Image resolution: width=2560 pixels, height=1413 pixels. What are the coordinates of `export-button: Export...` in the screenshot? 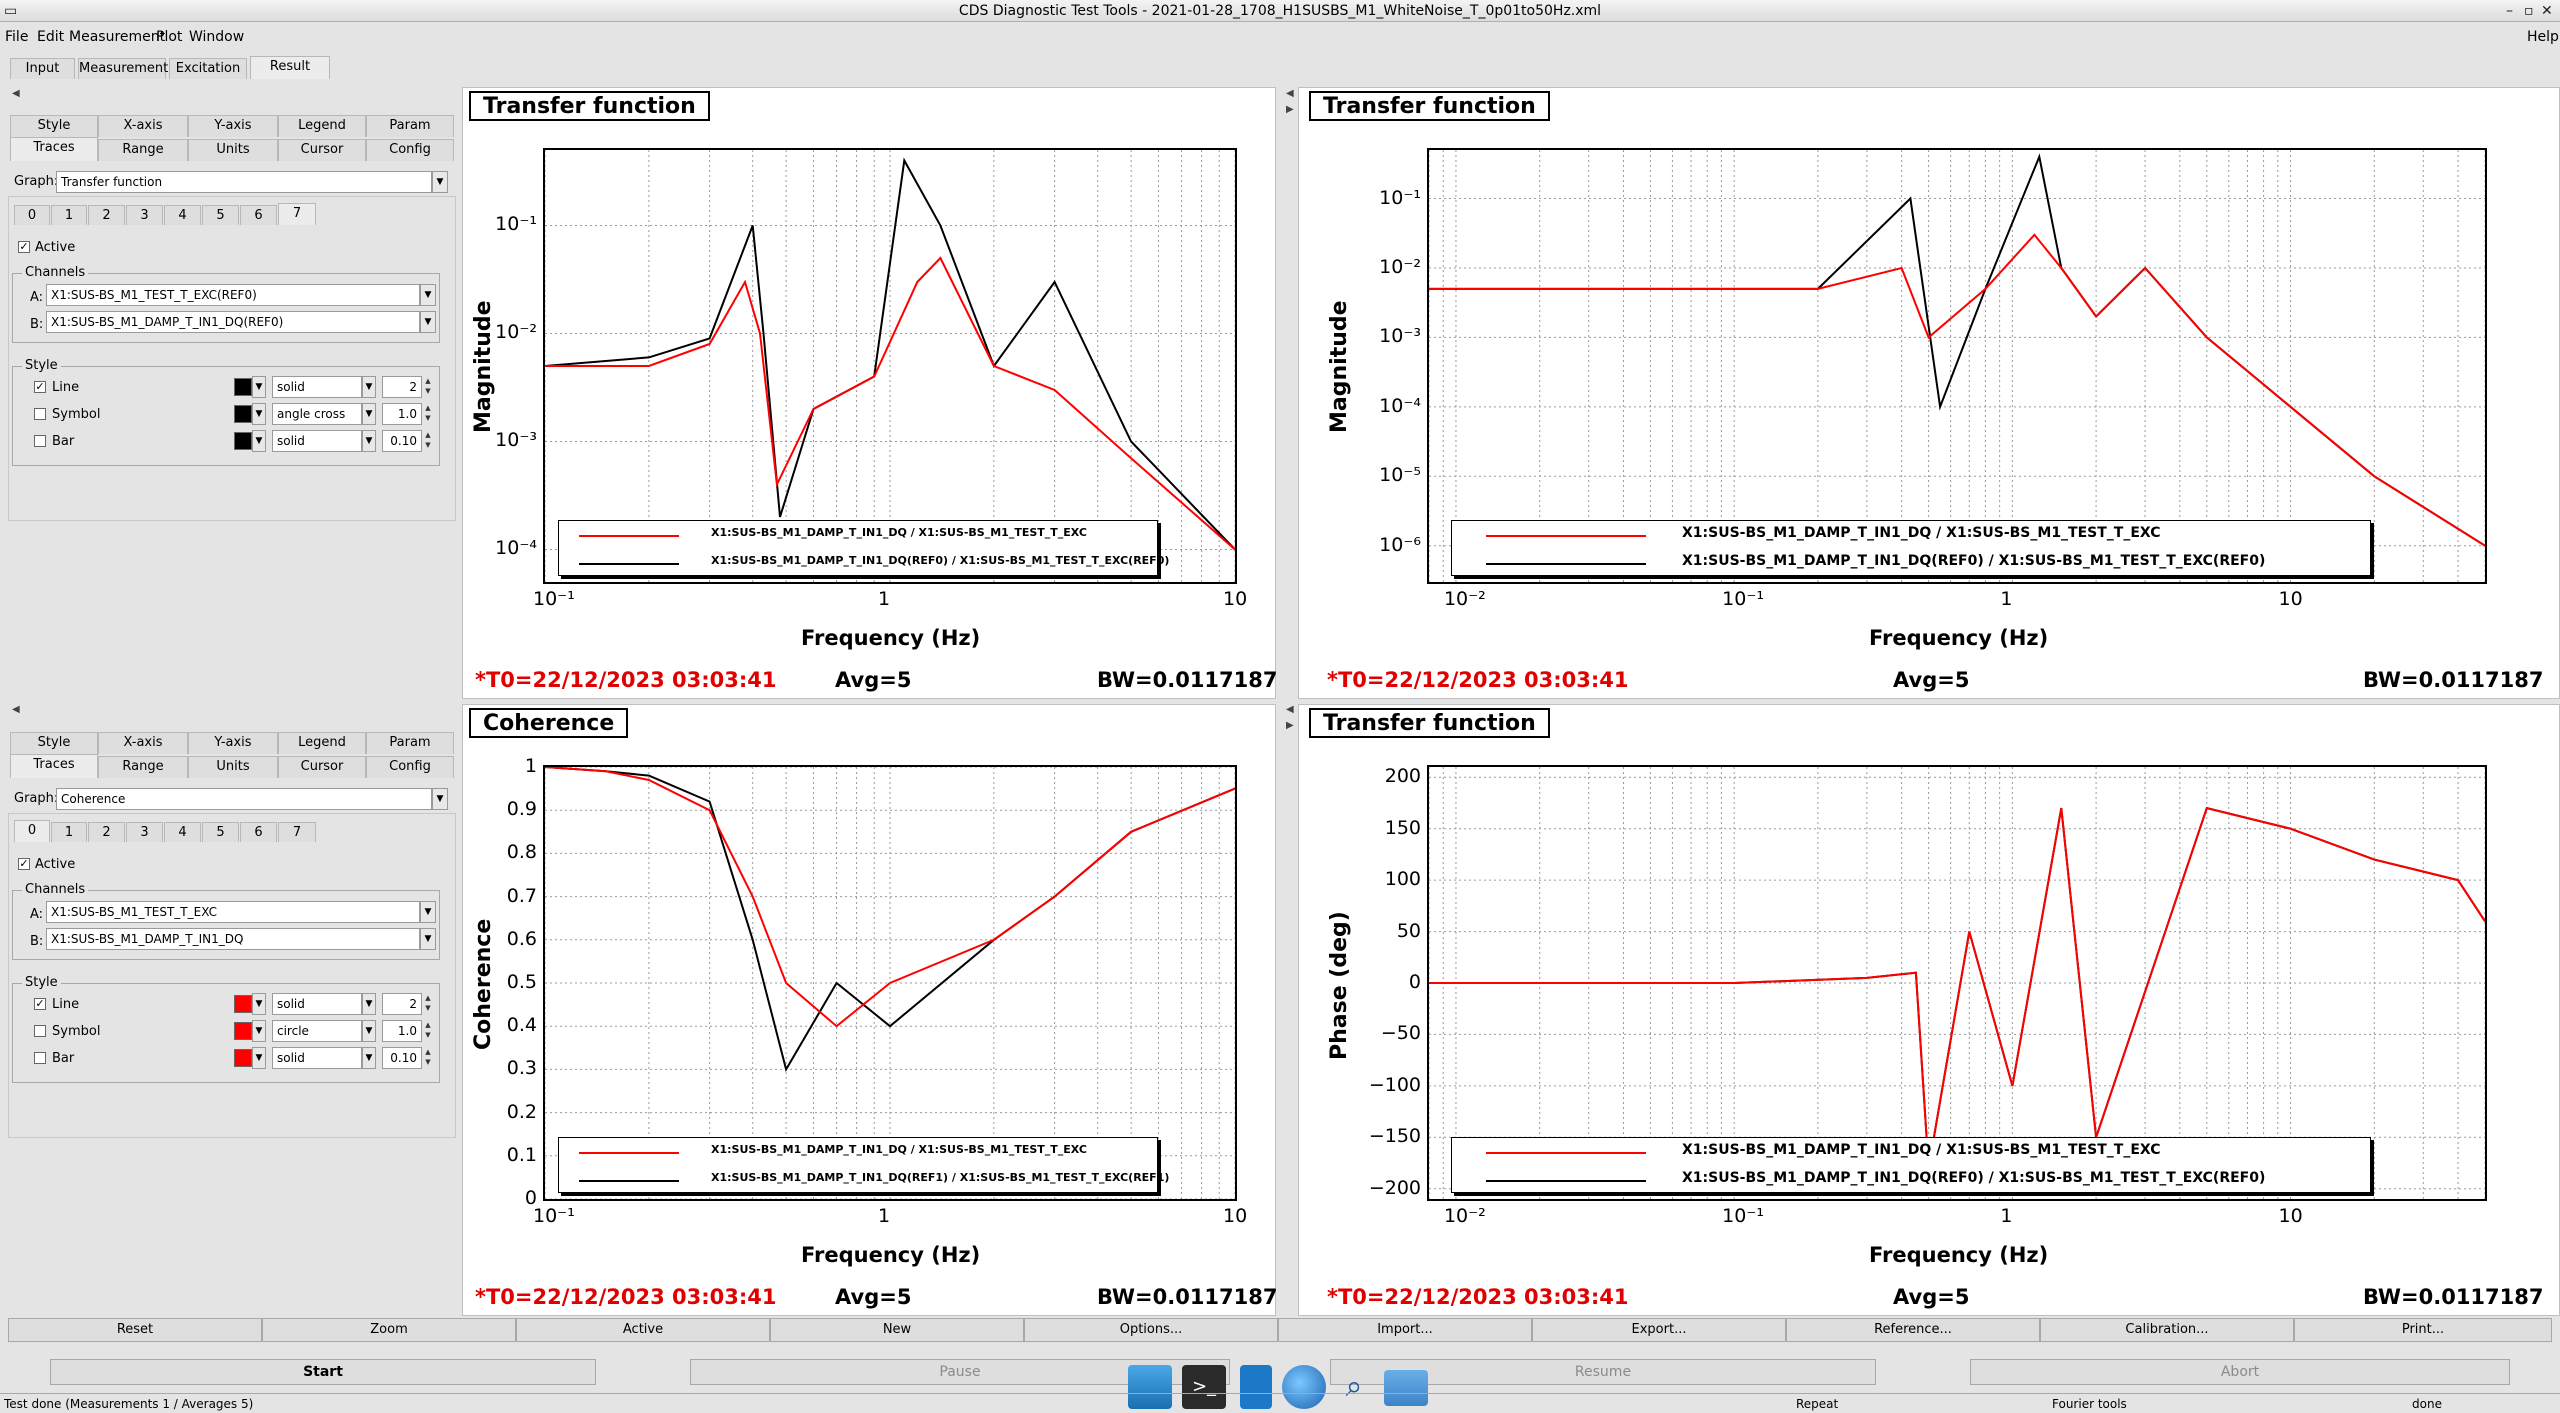 It's located at (1659, 1330).